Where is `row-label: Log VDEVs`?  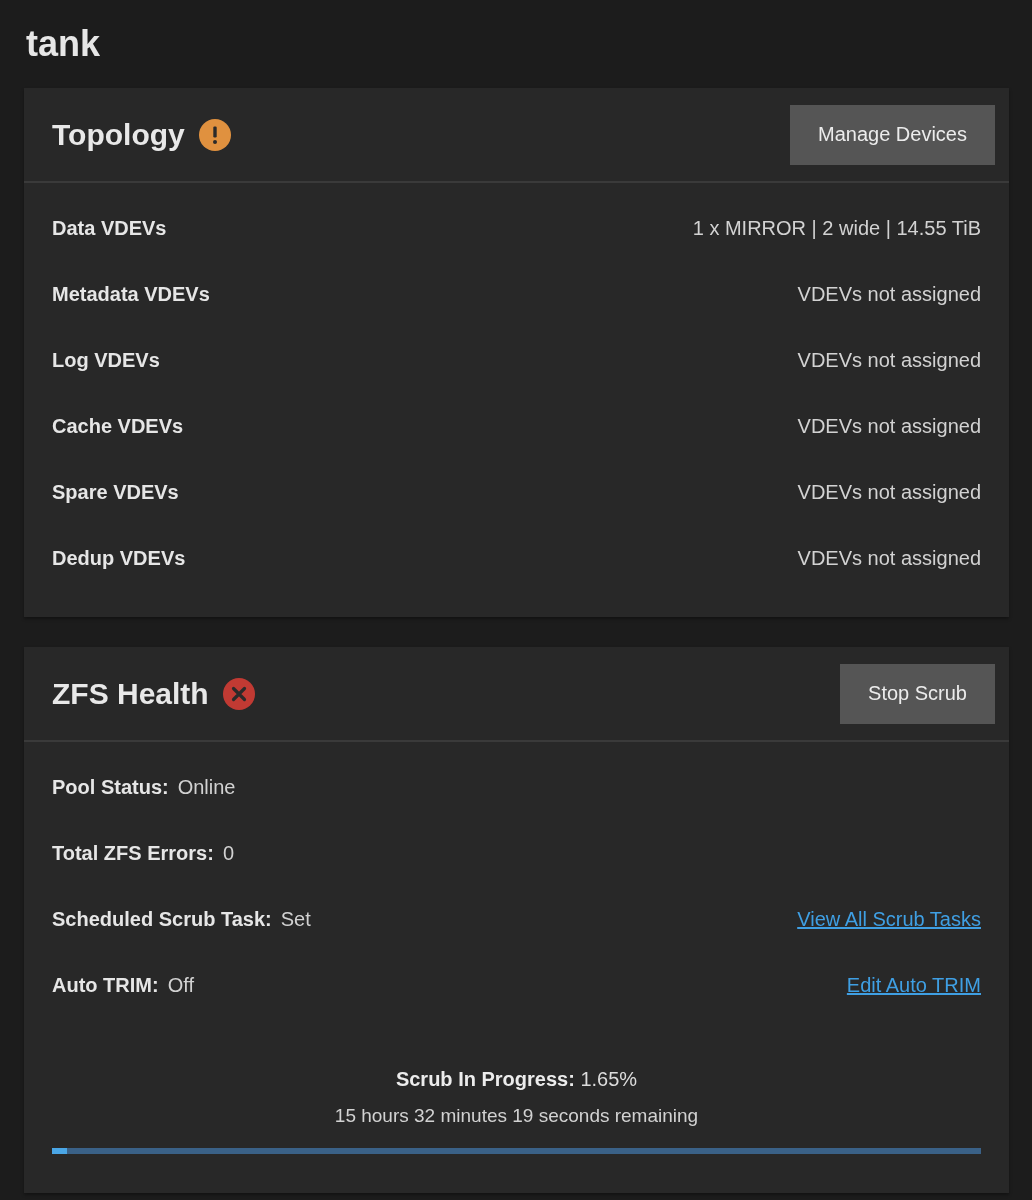
row-label: Log VDEVs is located at coordinates (106, 360).